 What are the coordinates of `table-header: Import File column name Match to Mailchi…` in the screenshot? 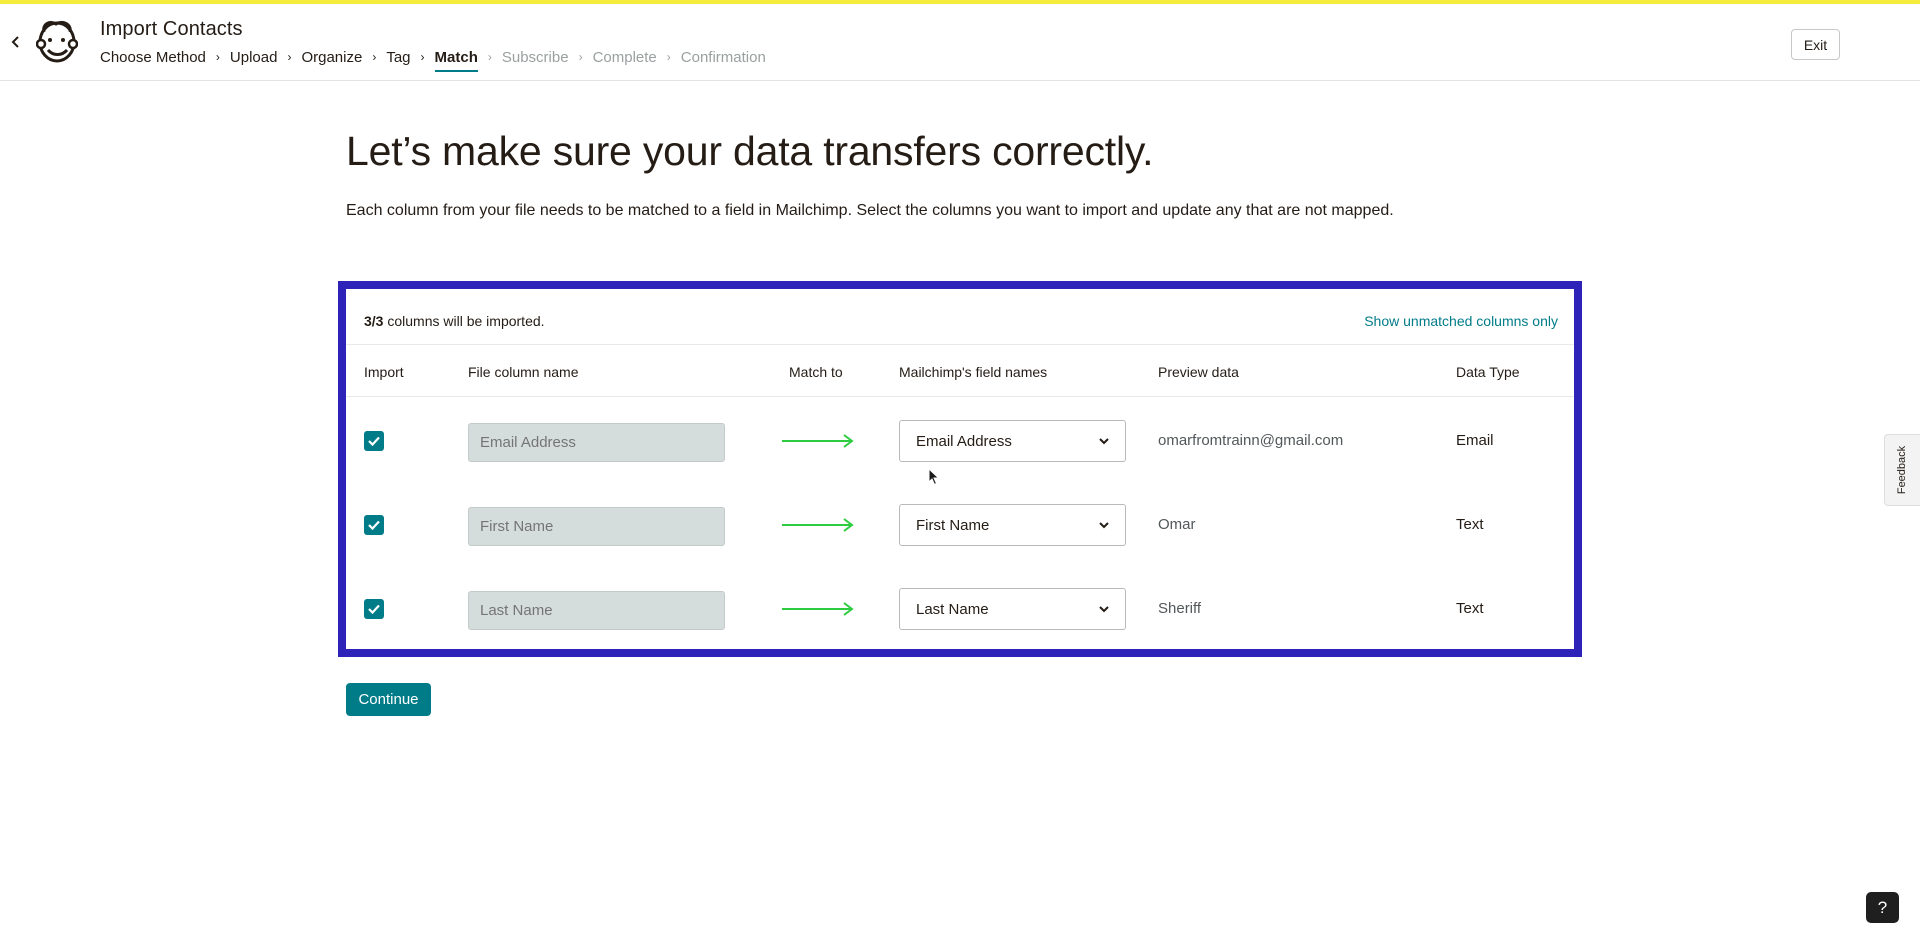 It's located at (960, 371).